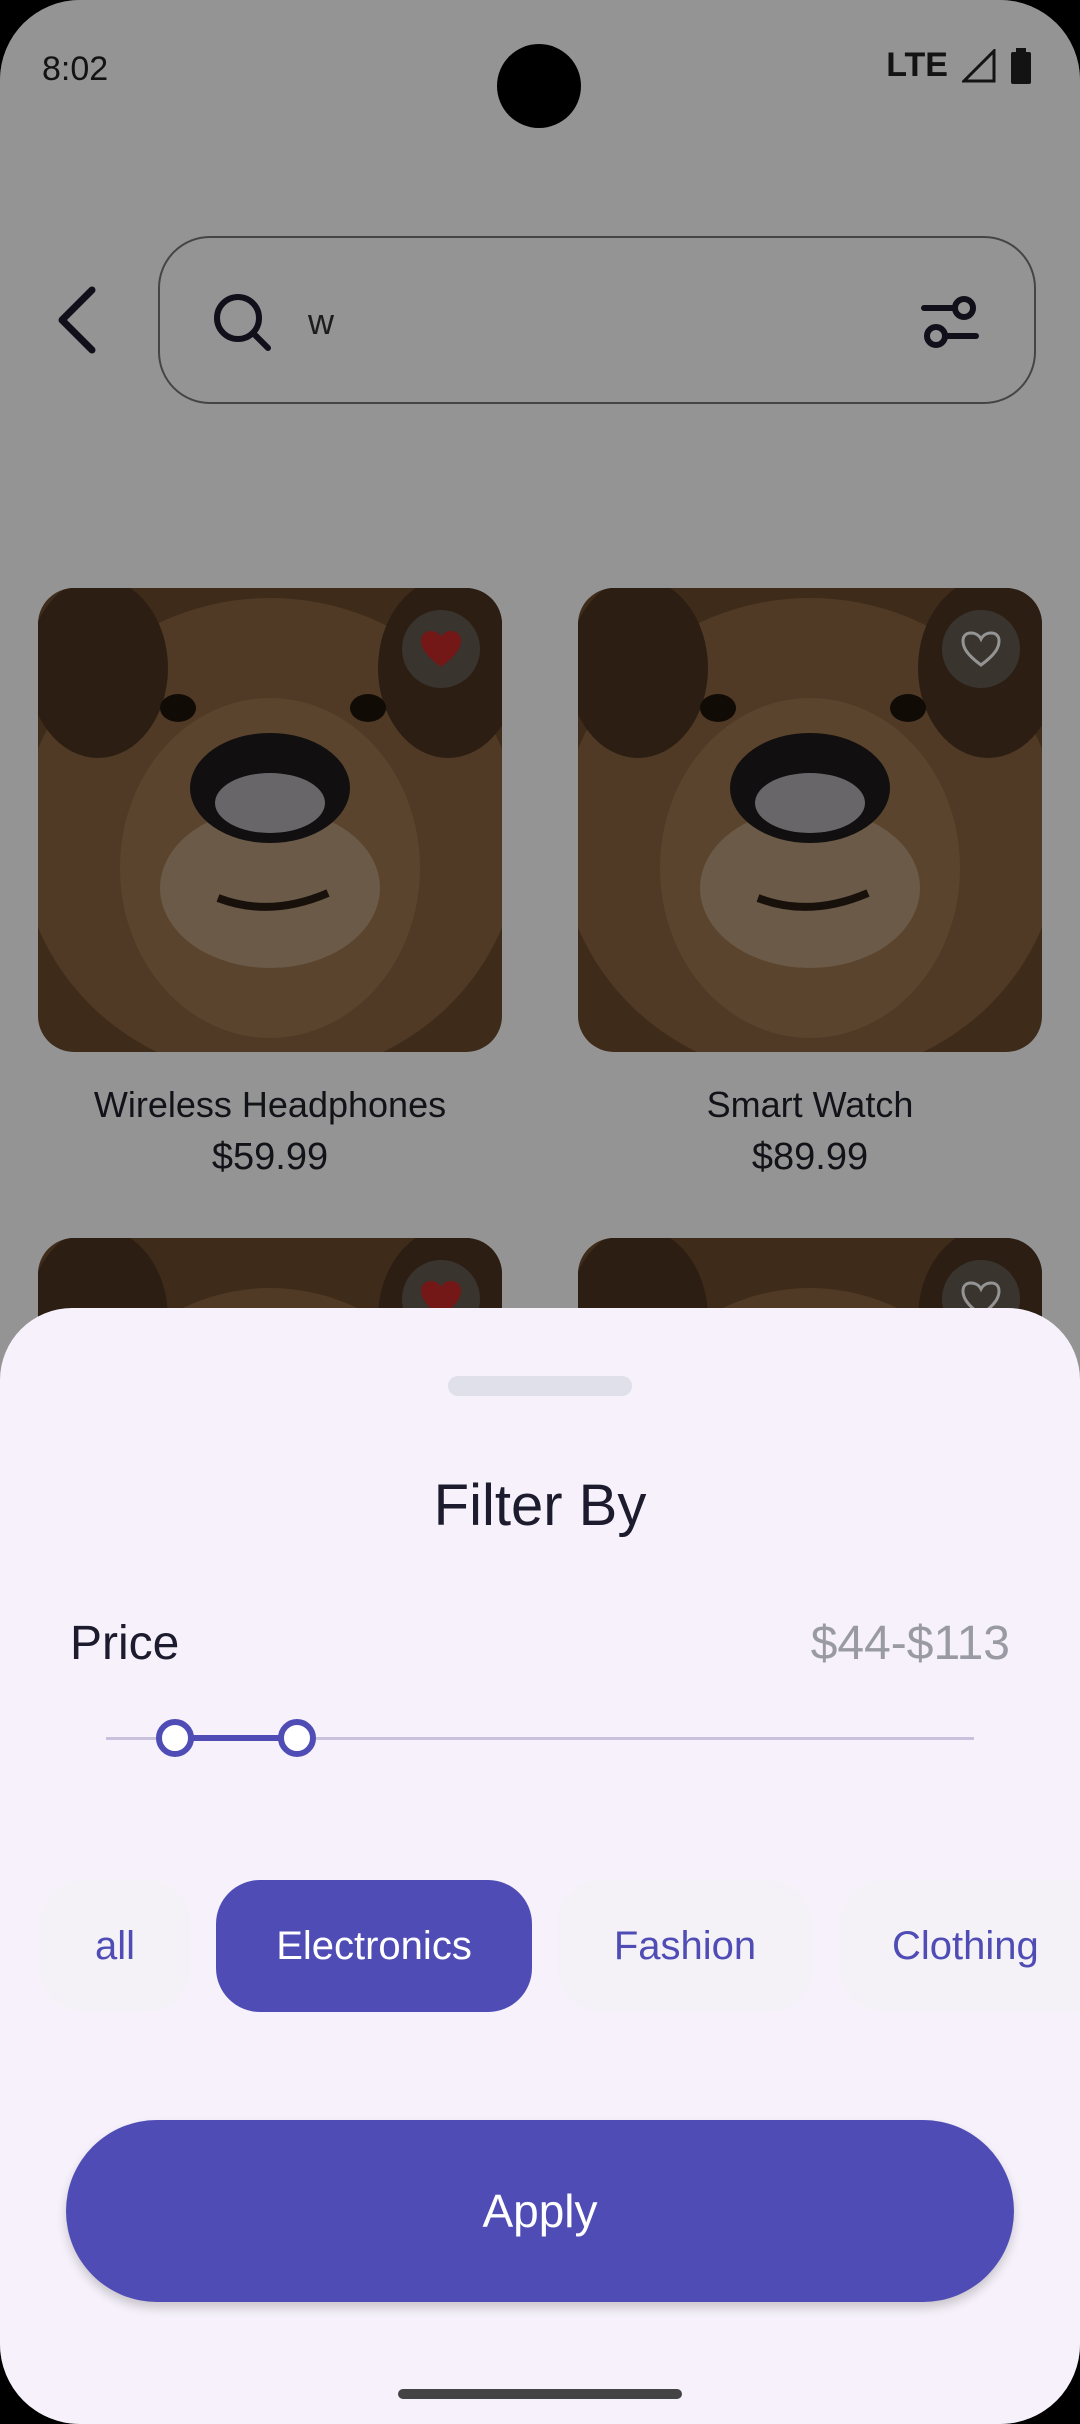 The width and height of the screenshot is (1080, 2424). What do you see at coordinates (910, 1643) in the screenshot?
I see `price-range-value: $44-$113` at bounding box center [910, 1643].